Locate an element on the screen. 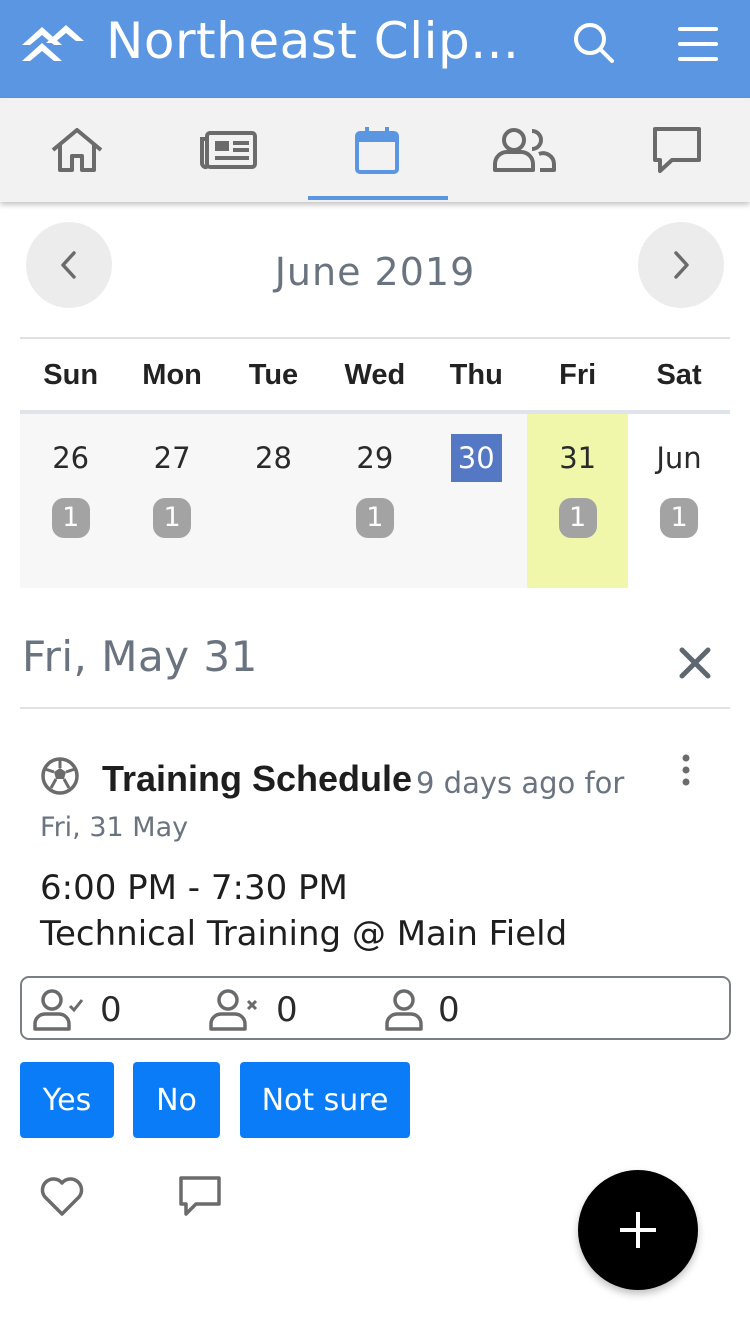 This screenshot has height=1334, width=750. user-x-icon is located at coordinates (233, 1010).